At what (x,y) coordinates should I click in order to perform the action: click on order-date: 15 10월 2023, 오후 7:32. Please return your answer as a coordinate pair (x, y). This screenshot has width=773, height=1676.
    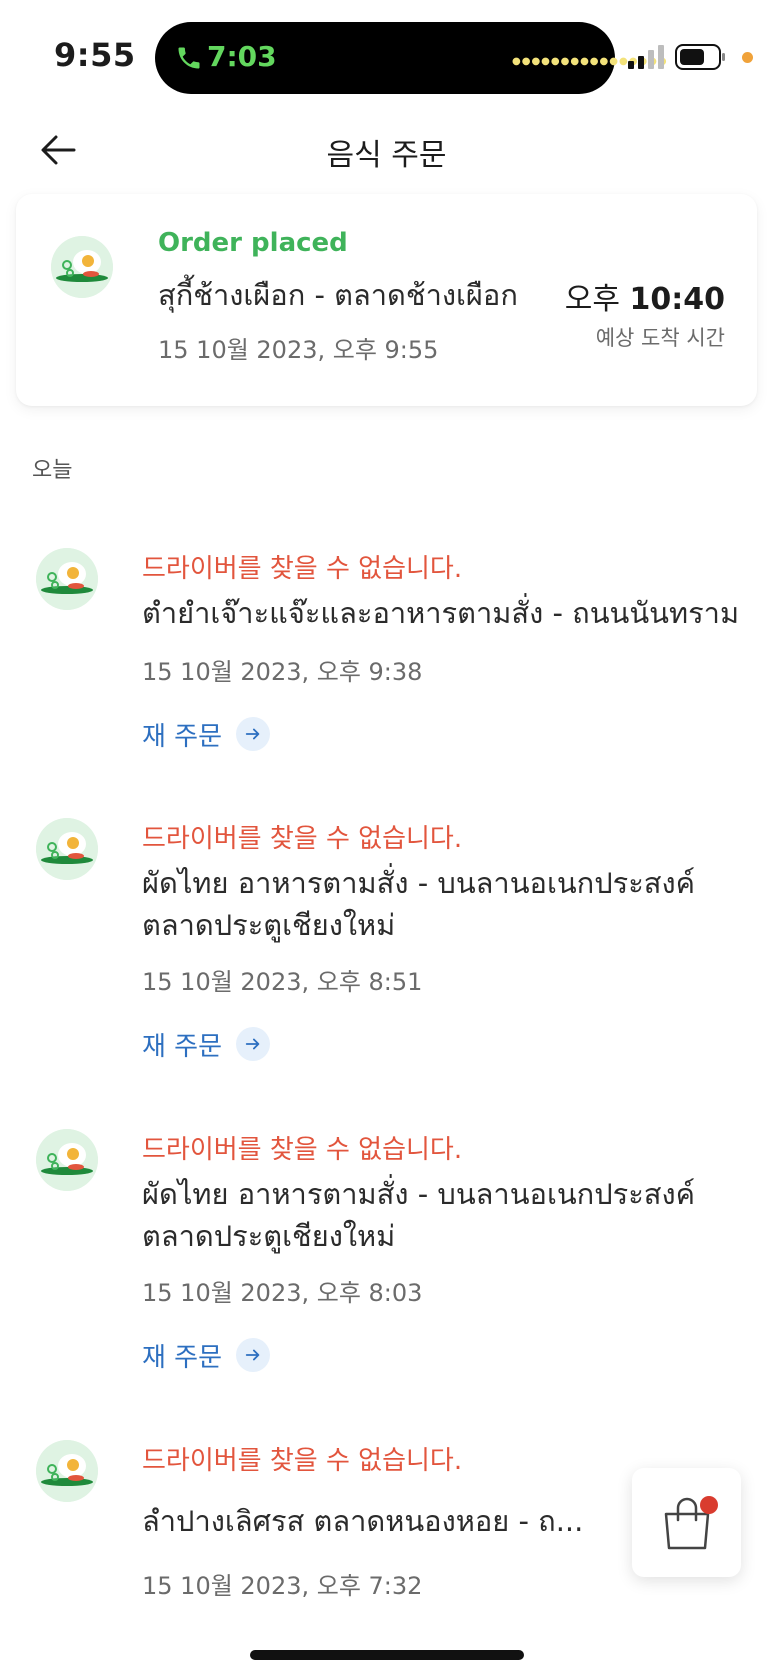
    Looking at the image, I should click on (282, 1586).